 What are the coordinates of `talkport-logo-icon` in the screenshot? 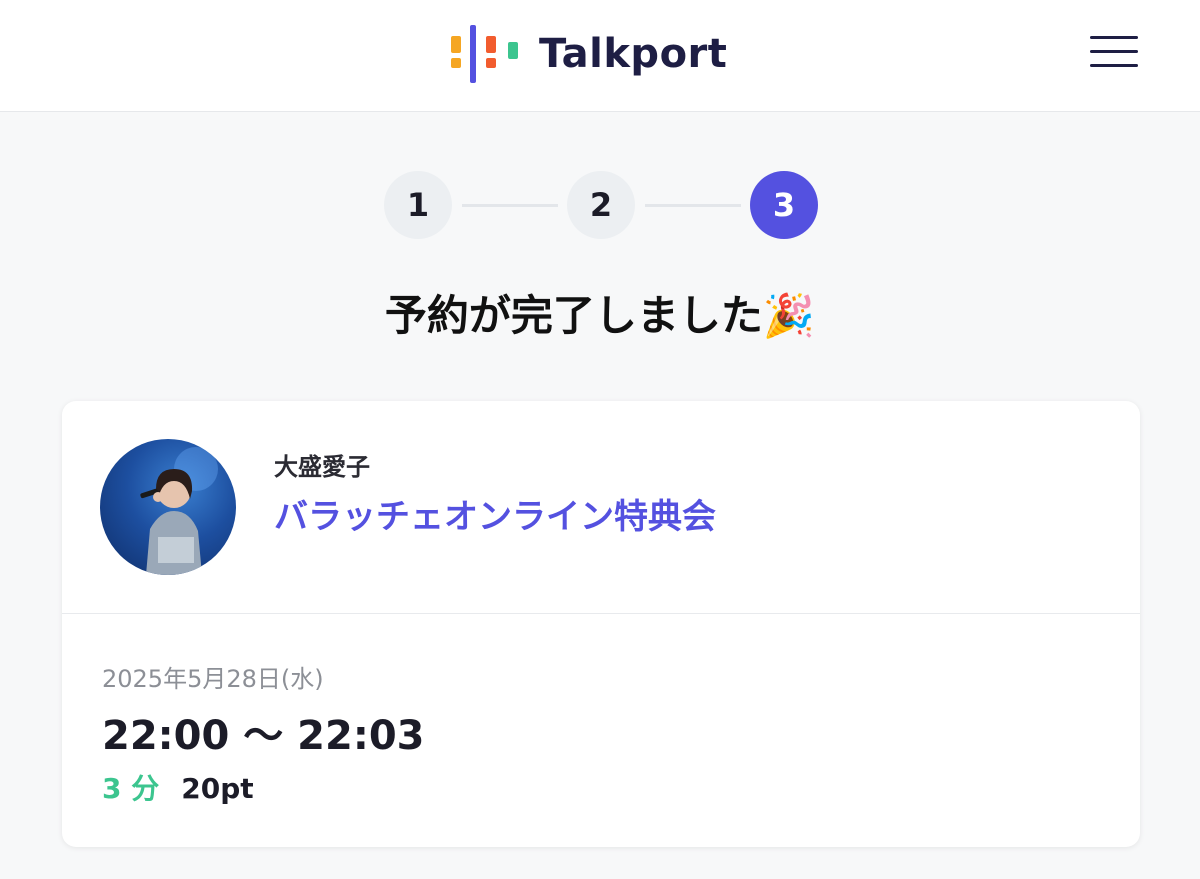 It's located at (485, 54).